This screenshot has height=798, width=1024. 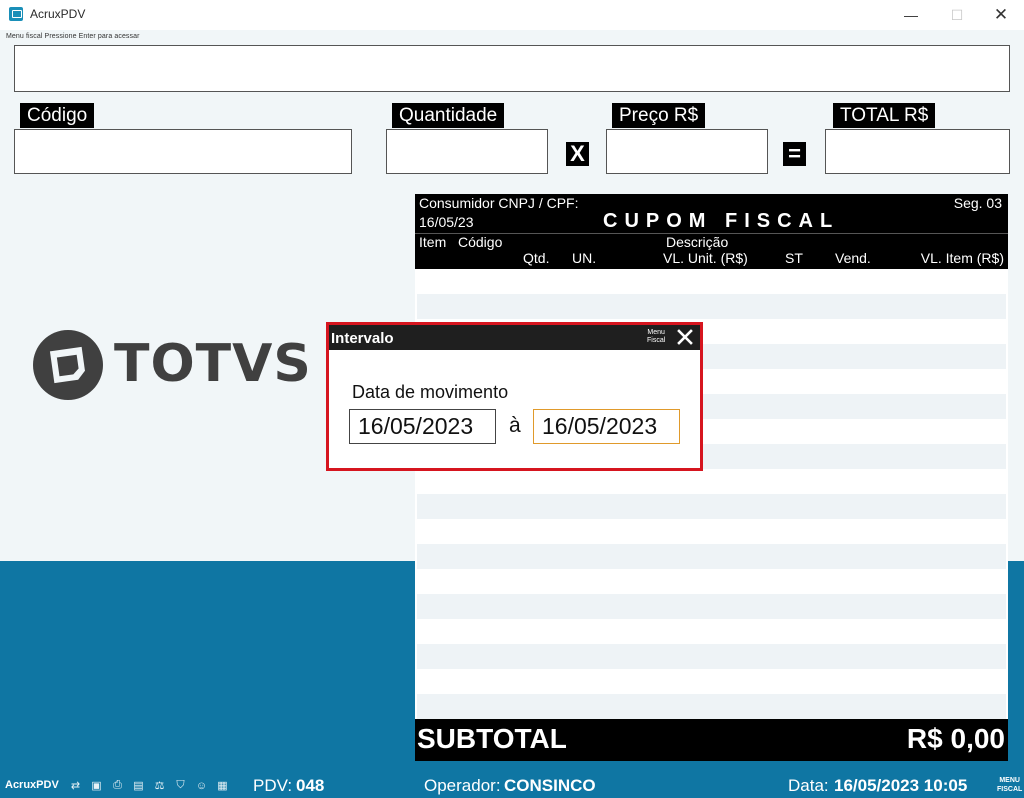 I want to click on shield-icon: ⛉, so click(x=180, y=785).